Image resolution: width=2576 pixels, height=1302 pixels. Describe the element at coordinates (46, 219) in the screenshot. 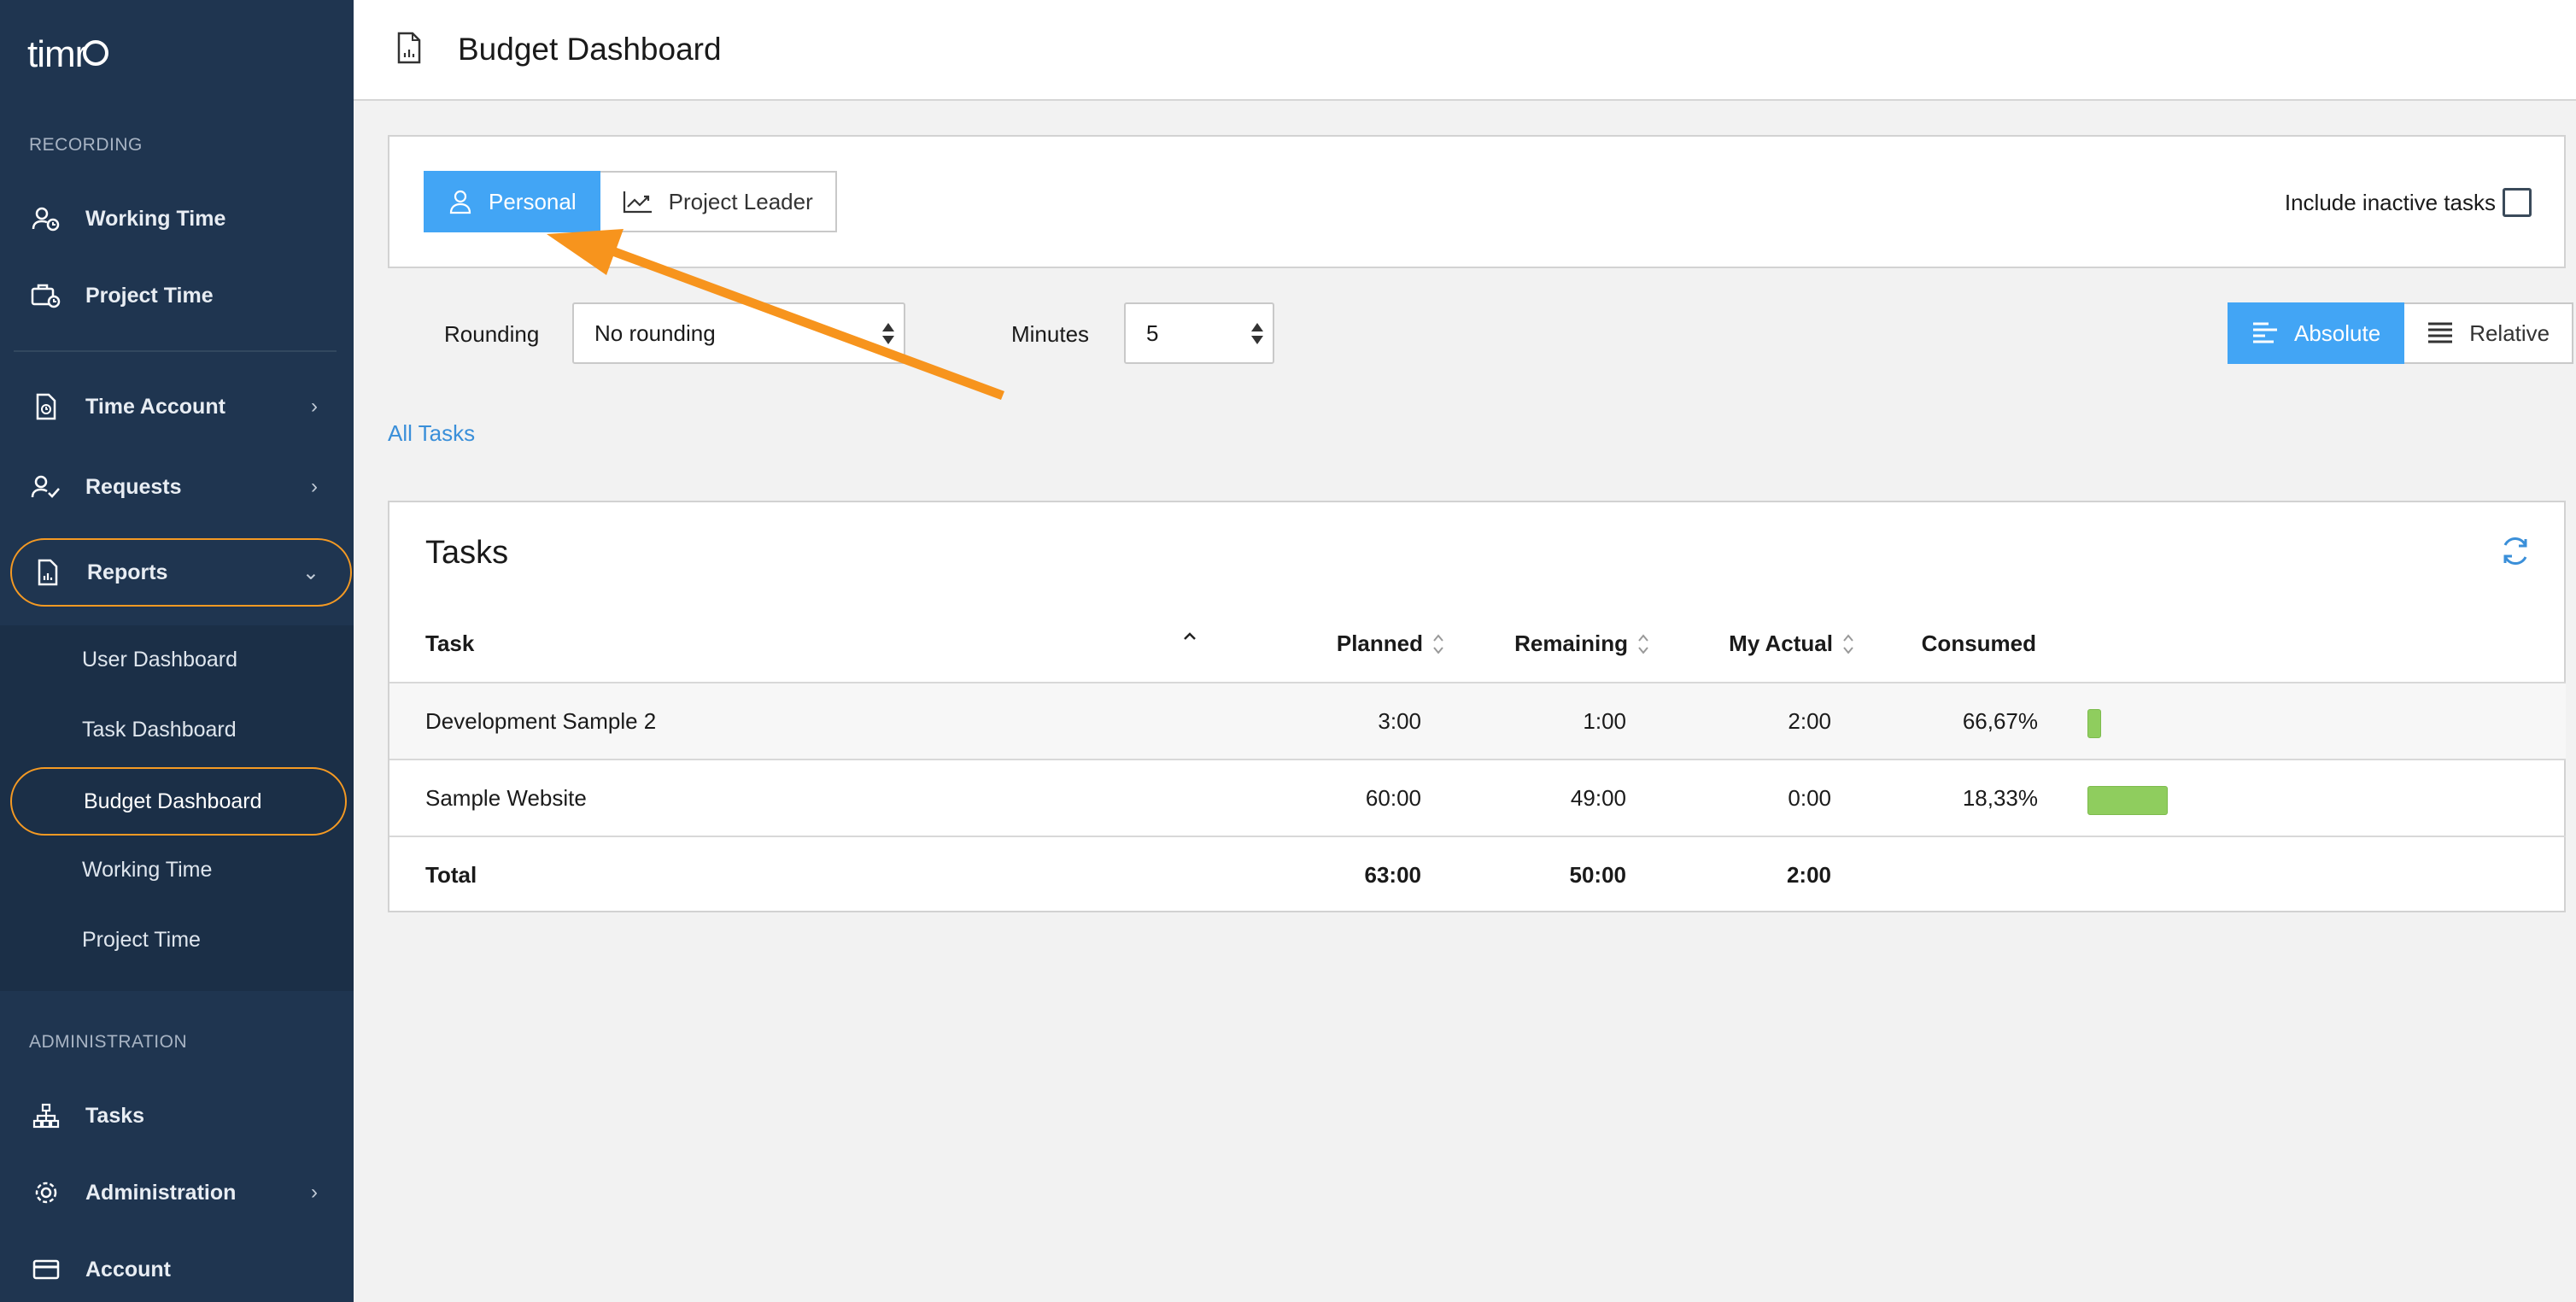

I see `user-clock-icon` at that location.